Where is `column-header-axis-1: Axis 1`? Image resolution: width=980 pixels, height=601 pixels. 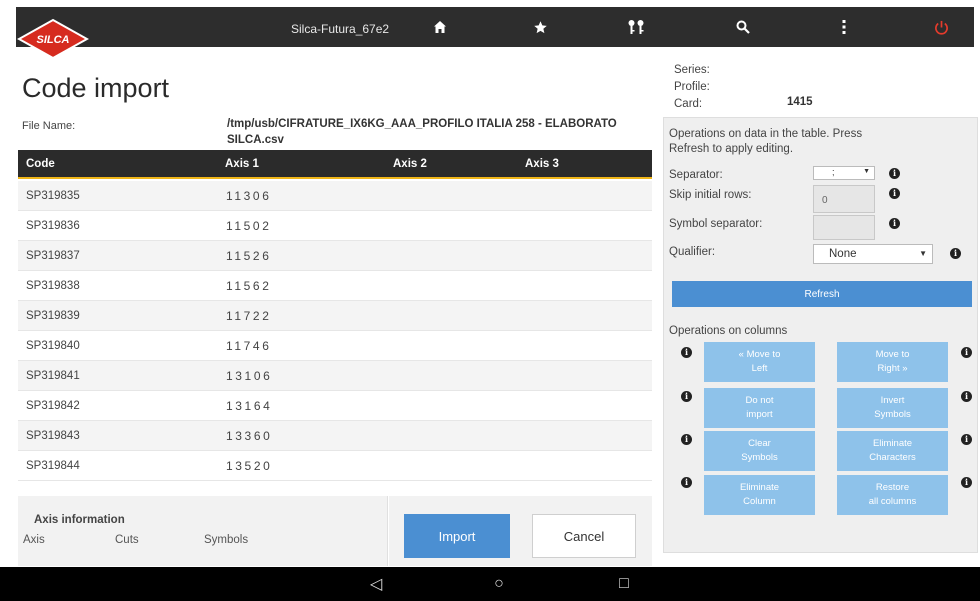
column-header-axis-1: Axis 1 is located at coordinates (242, 164).